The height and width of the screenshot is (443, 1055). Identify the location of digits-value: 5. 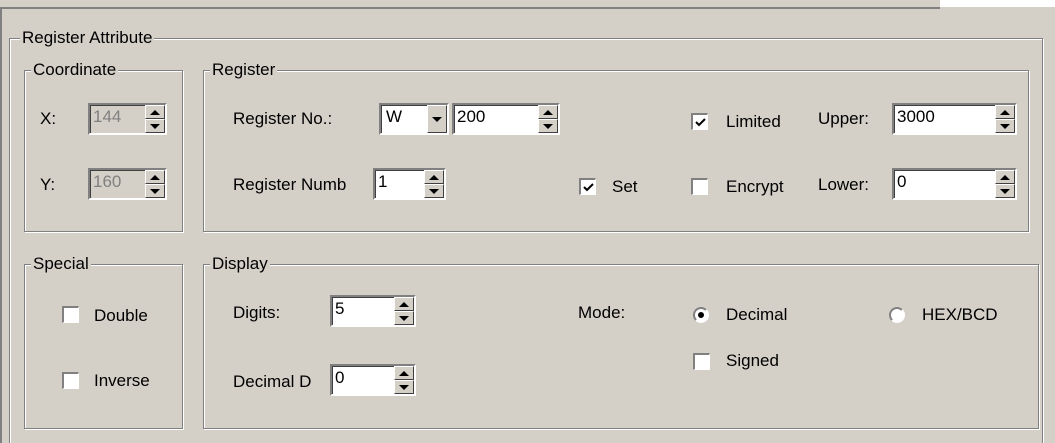
(340, 308).